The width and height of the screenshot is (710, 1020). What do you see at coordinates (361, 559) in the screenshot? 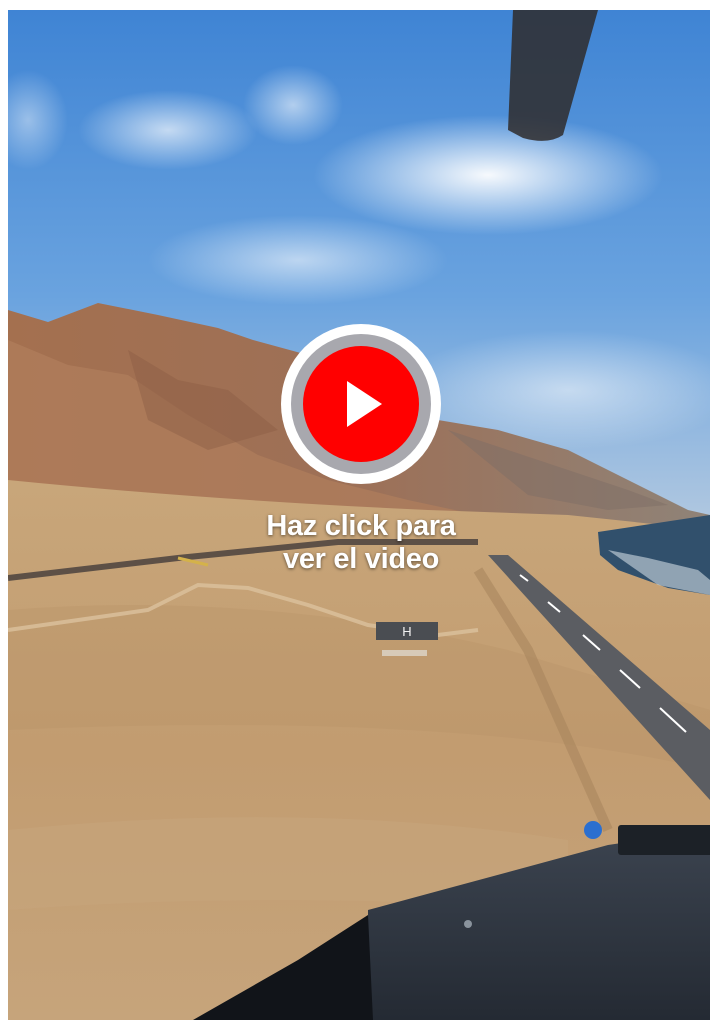
I see `caption-line-2: ver el video` at bounding box center [361, 559].